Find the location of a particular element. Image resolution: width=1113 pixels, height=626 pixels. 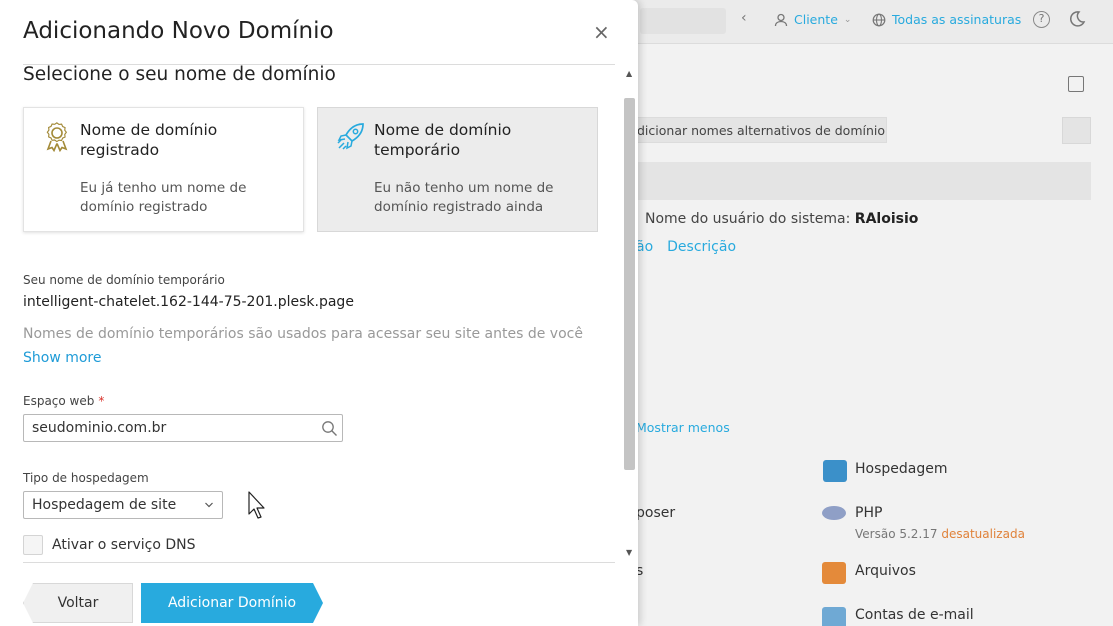

add-domain-button: Adicionar Domínio is located at coordinates (232, 603).